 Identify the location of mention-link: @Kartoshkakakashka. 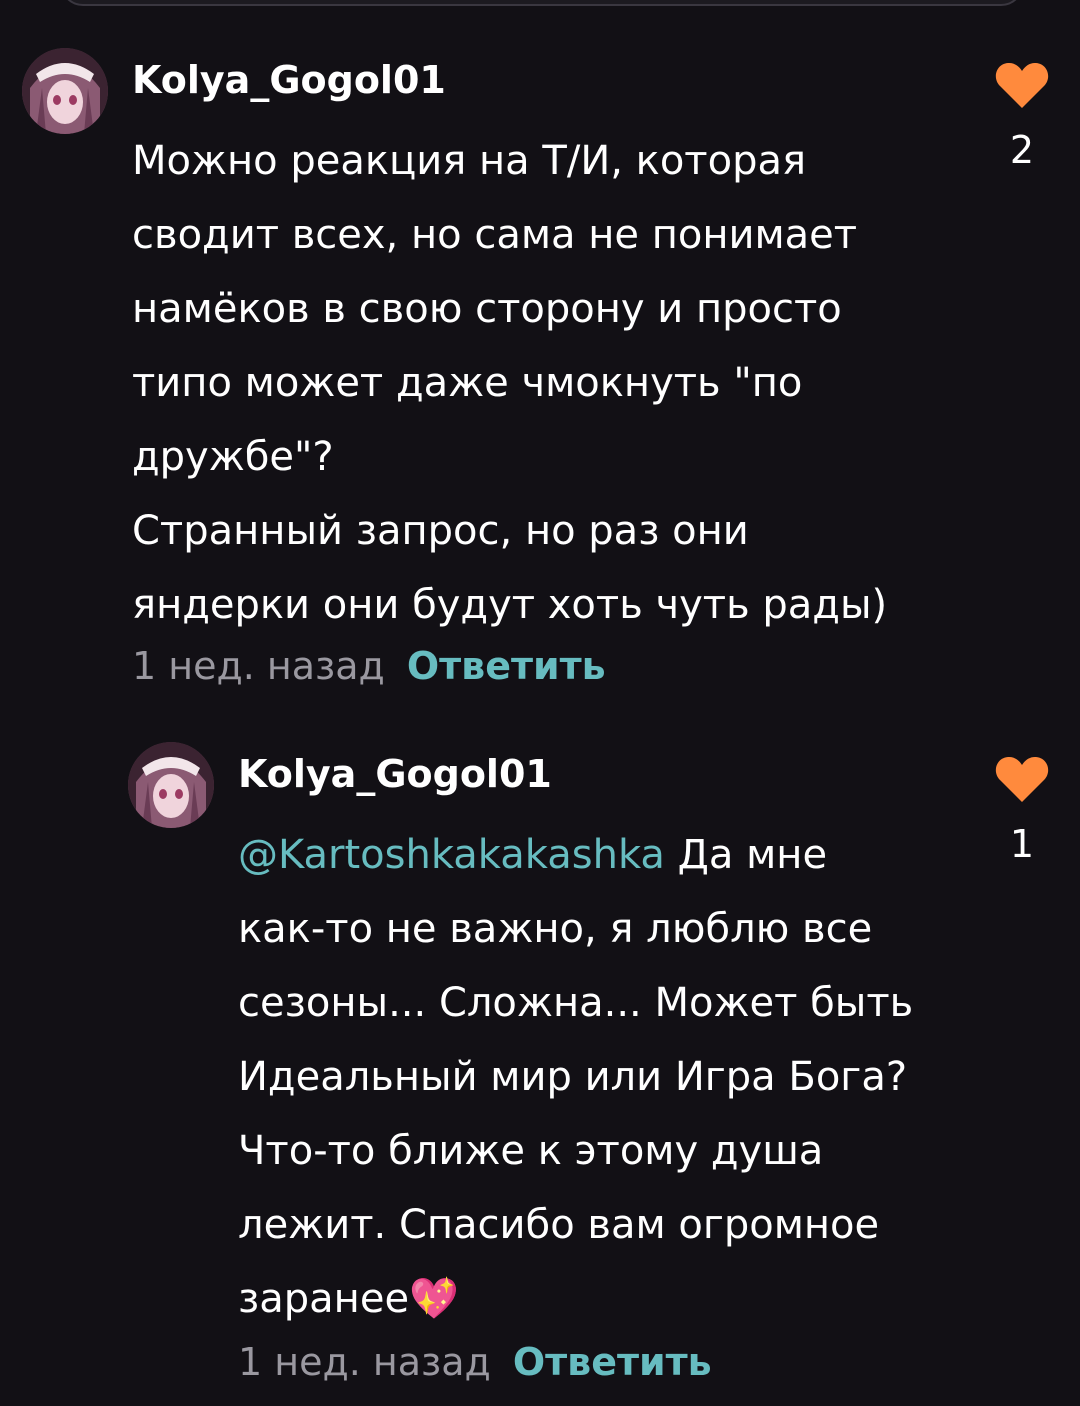
(451, 855).